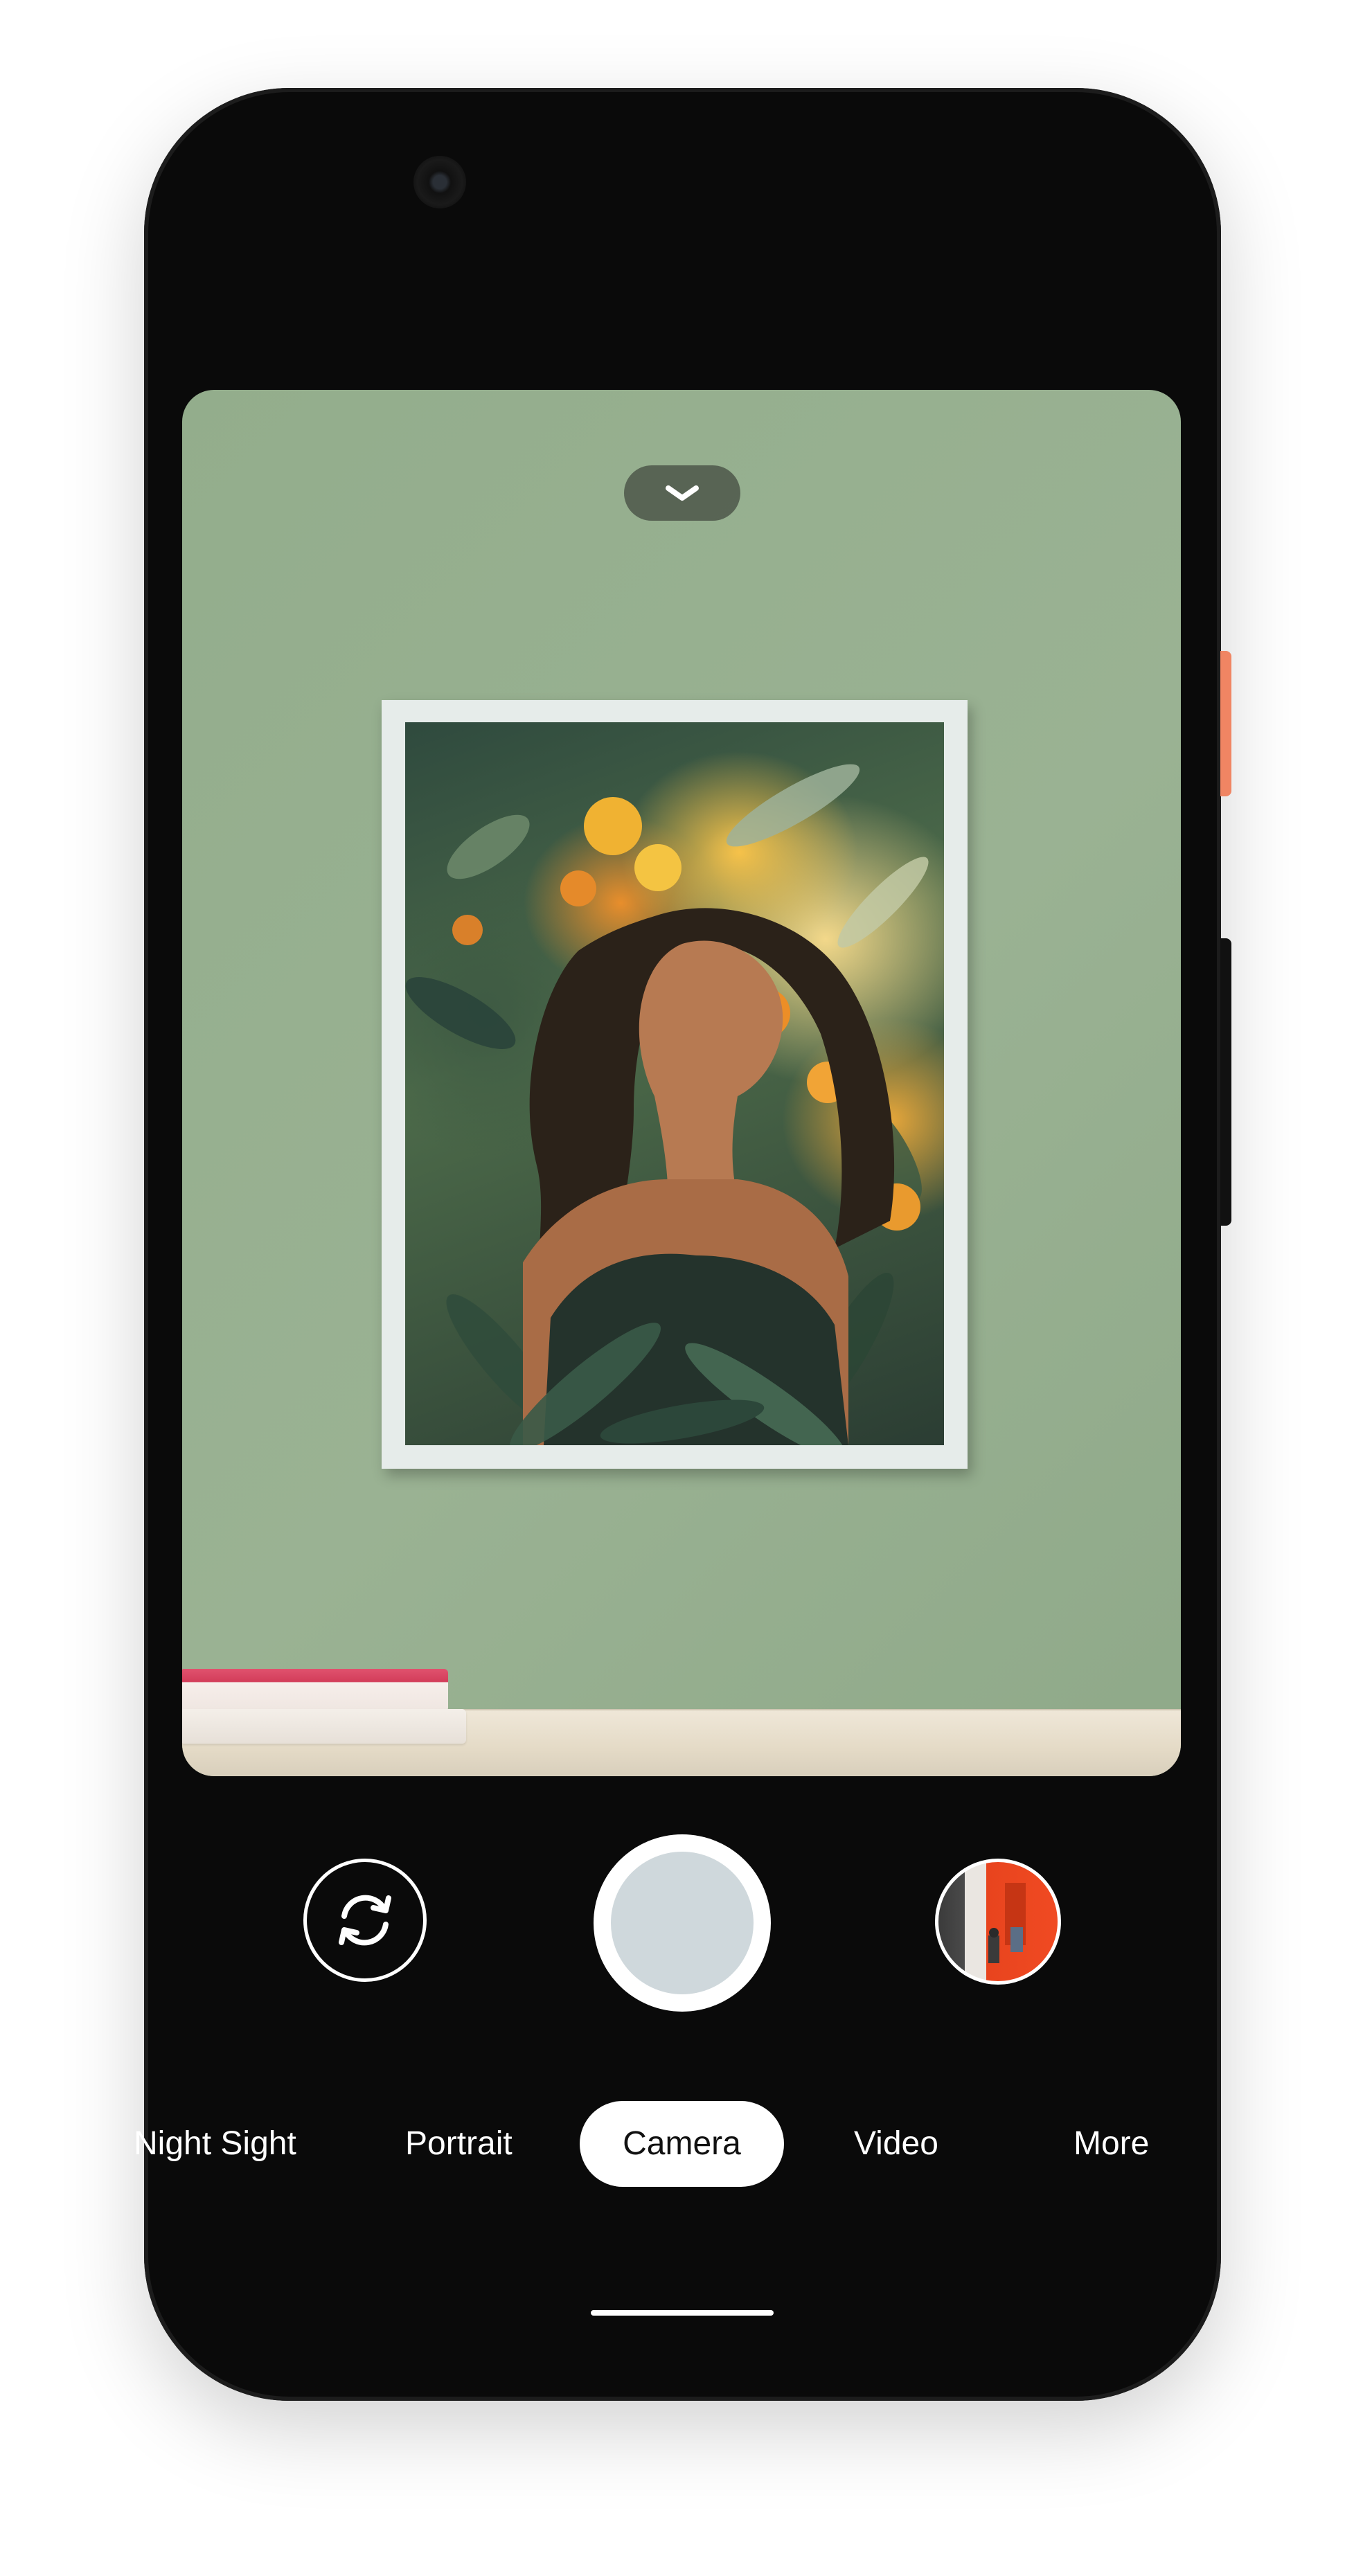 The width and height of the screenshot is (1363, 2576). I want to click on framed-artwork, so click(674, 1083).